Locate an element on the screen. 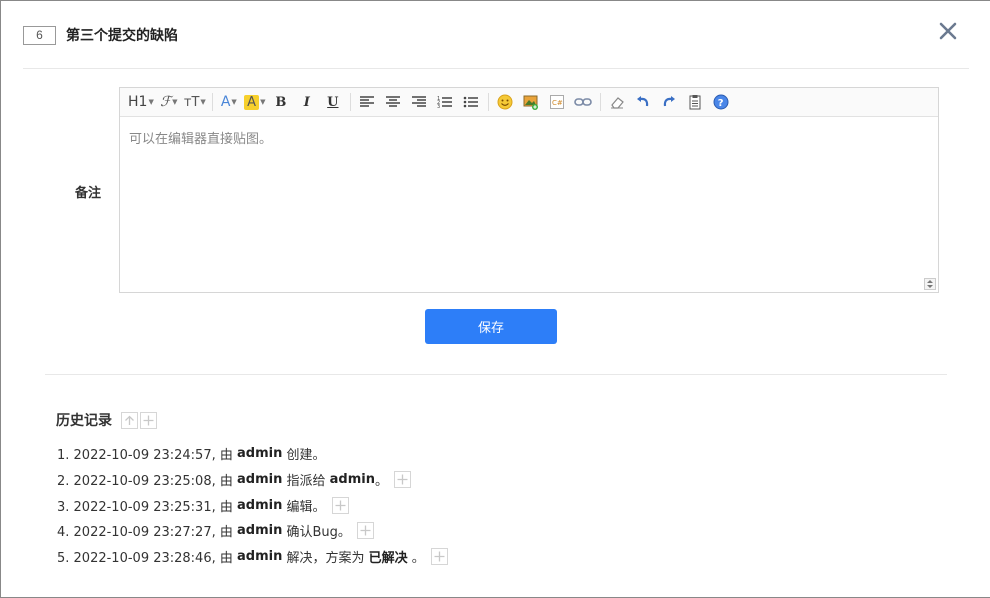 Image resolution: width=990 pixels, height=598 pixels. insert-link-button is located at coordinates (583, 102).